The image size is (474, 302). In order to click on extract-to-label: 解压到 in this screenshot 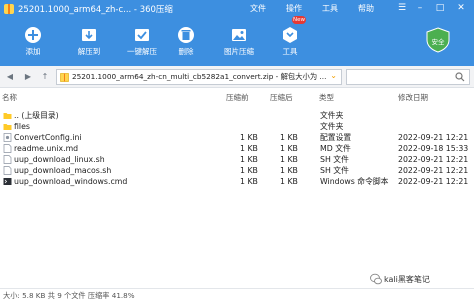, I will do `click(89, 51)`.